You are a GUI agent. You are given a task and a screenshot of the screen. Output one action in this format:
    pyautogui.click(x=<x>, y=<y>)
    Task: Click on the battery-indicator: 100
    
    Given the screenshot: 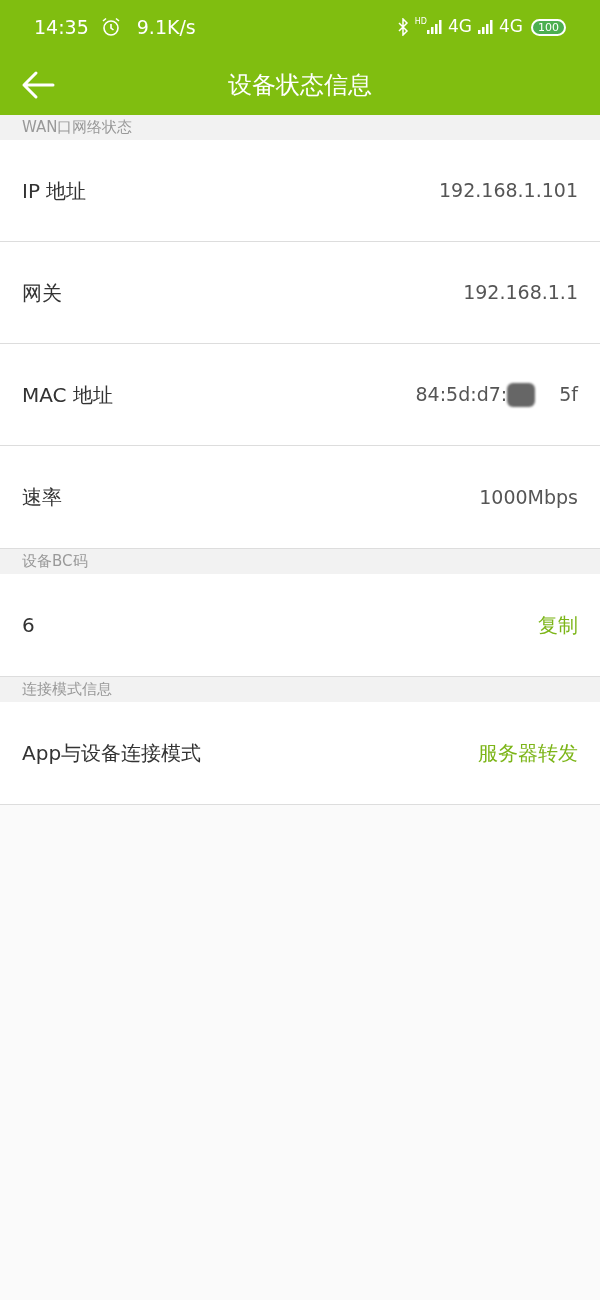 What is the action you would take?
    pyautogui.click(x=548, y=27)
    